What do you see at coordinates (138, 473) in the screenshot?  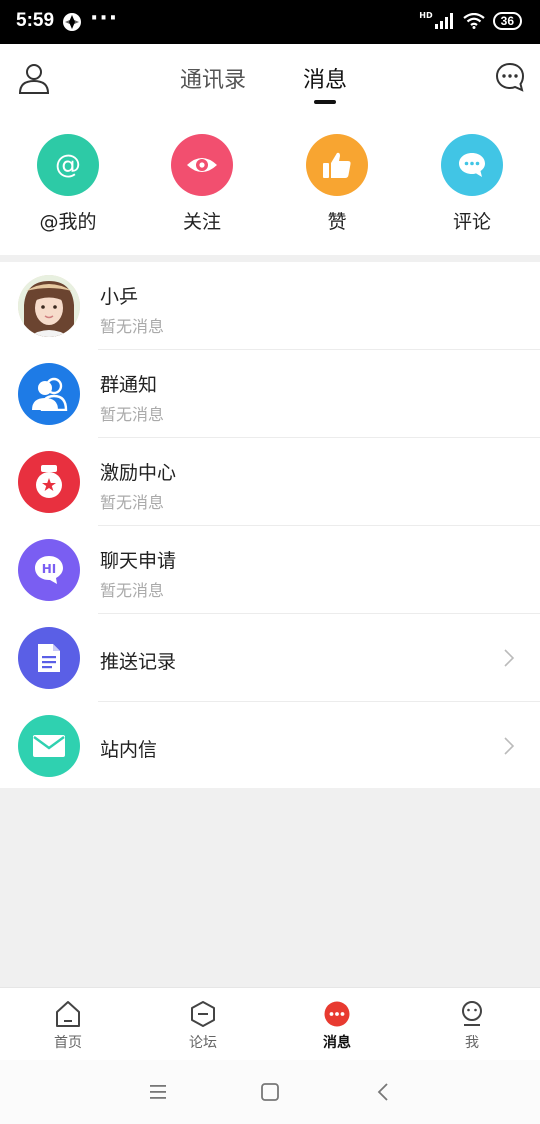 I see `row-title: 激励中心` at bounding box center [138, 473].